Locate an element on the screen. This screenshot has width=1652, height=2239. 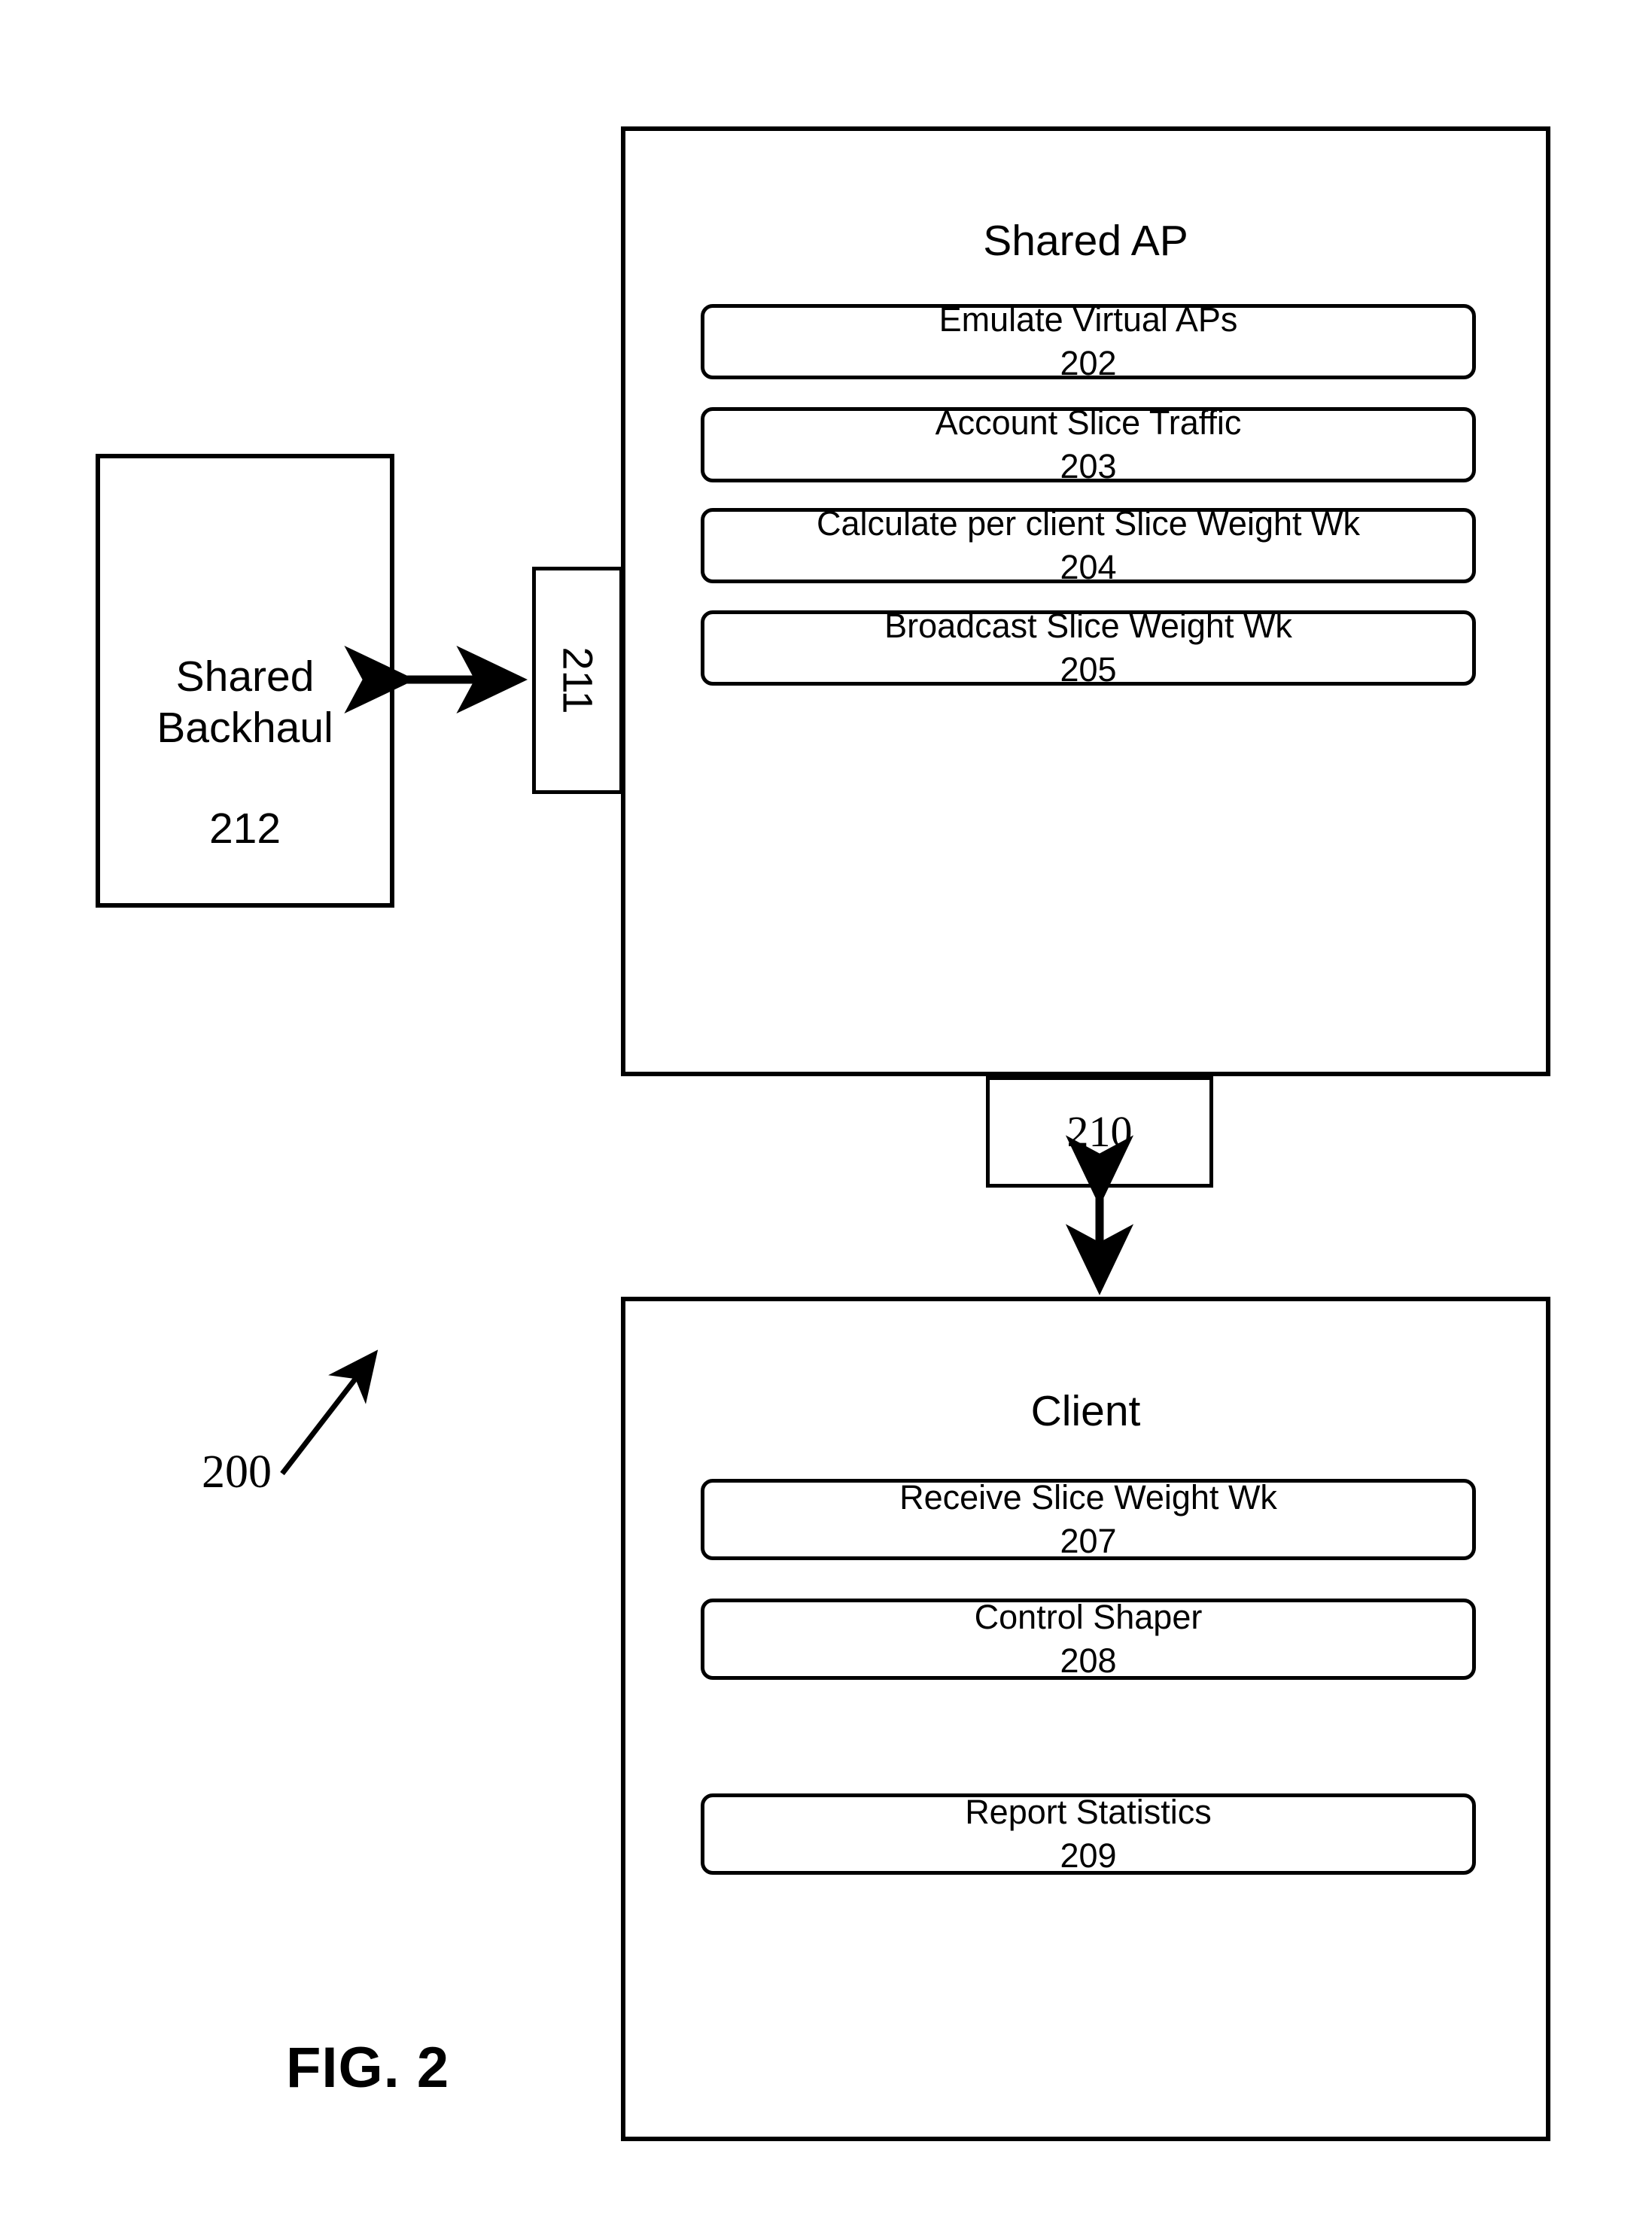
shared-backhaul-module: Shared Backhaul 212 is located at coordinates (245, 681).